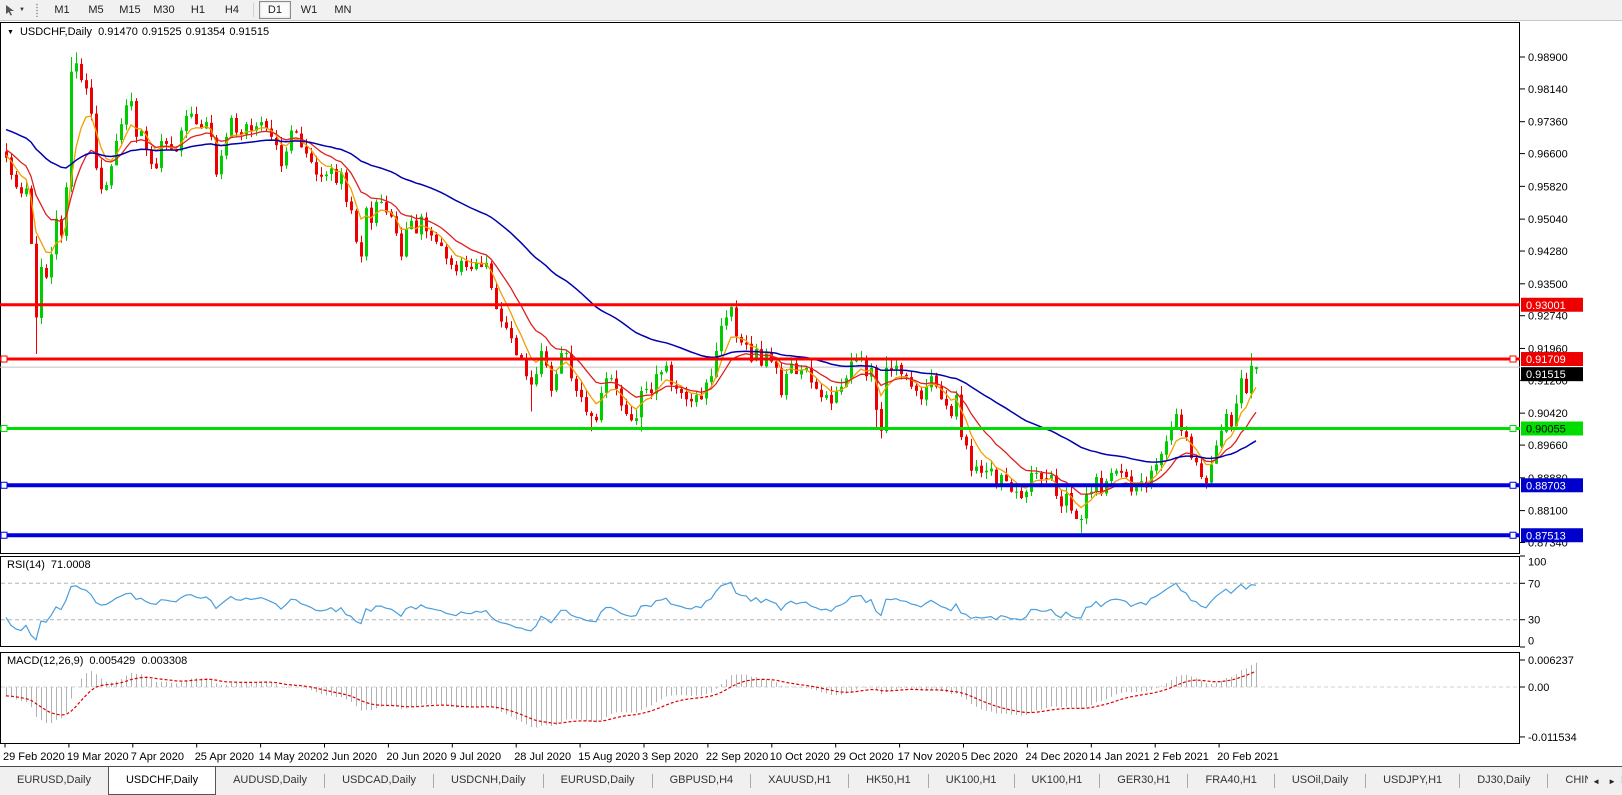  I want to click on chart-tab-usdchf-daily: USDCHF,Daily, so click(162, 781).